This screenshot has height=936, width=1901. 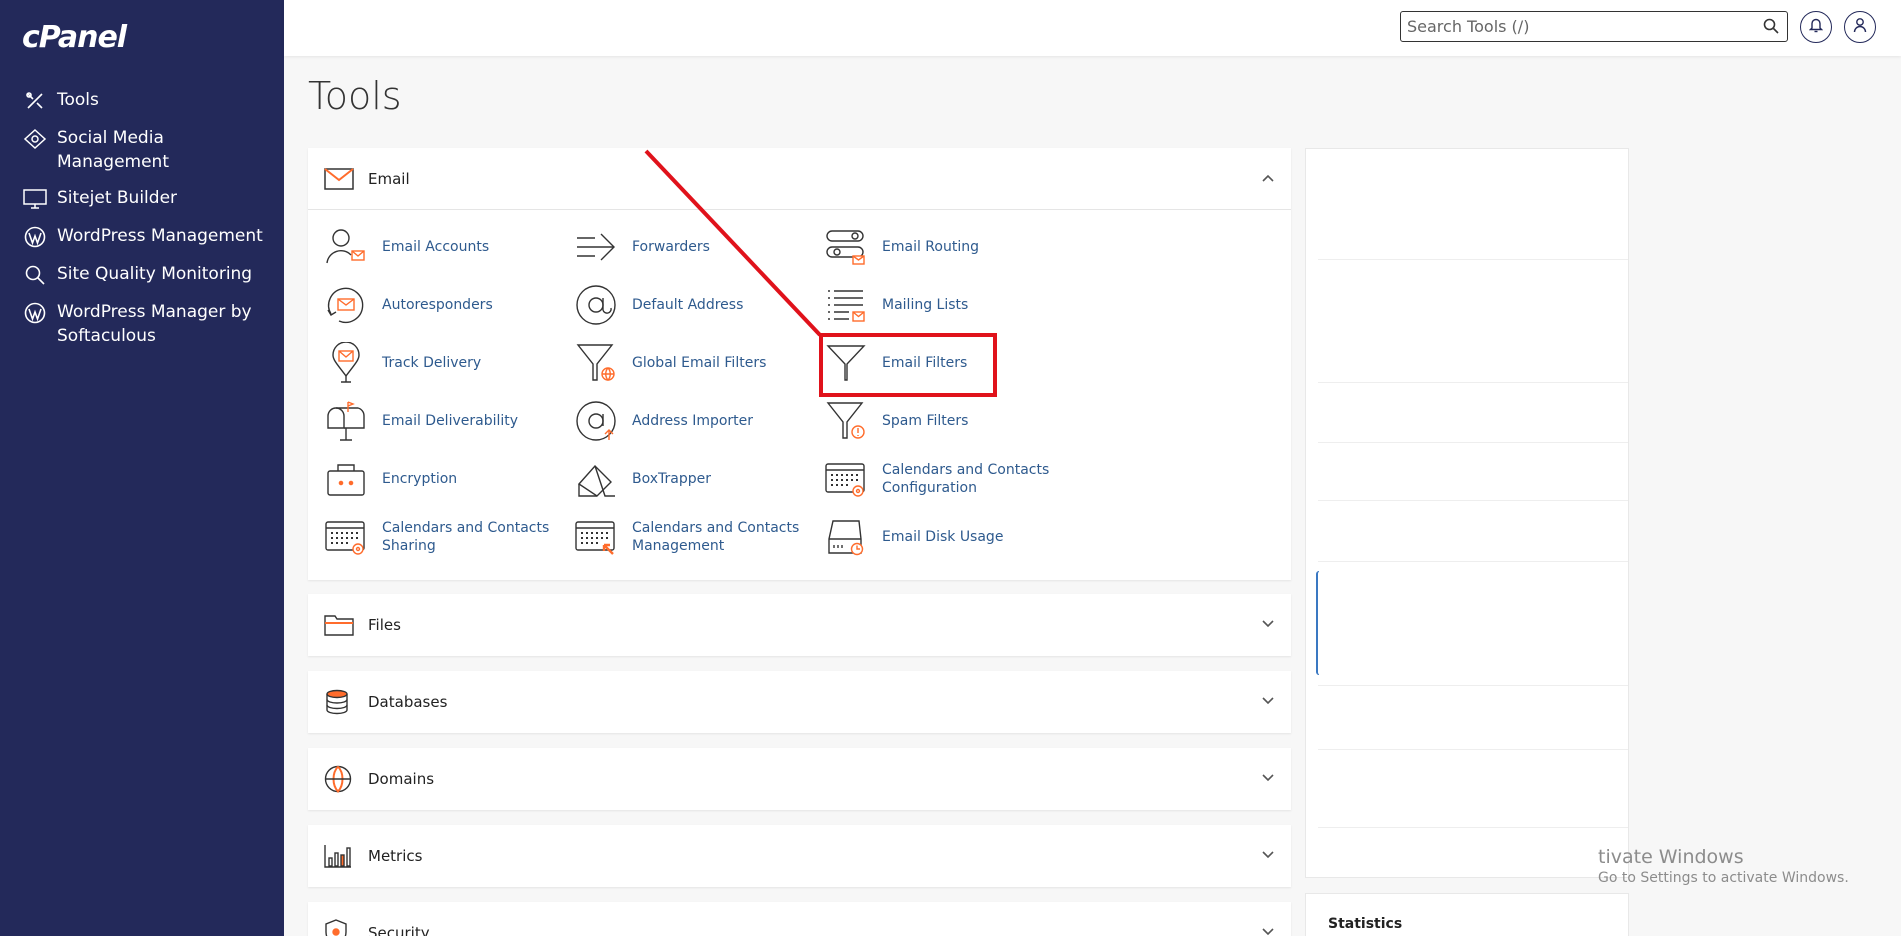 I want to click on tool-calendars-contacts-management: Calendars and Contacts Management, so click(x=699, y=537).